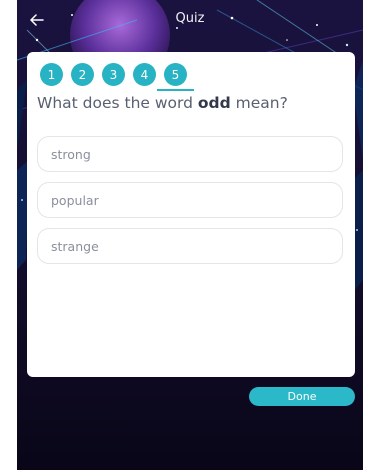 Image resolution: width=367 pixels, height=470 pixels. What do you see at coordinates (175, 77) in the screenshot?
I see `step-5-active: 5` at bounding box center [175, 77].